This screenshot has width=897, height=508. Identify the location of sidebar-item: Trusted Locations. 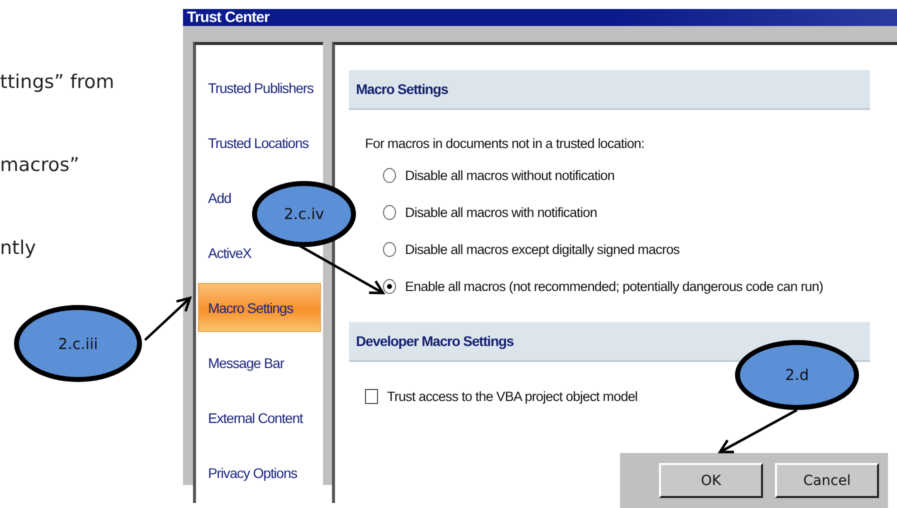
(255, 142).